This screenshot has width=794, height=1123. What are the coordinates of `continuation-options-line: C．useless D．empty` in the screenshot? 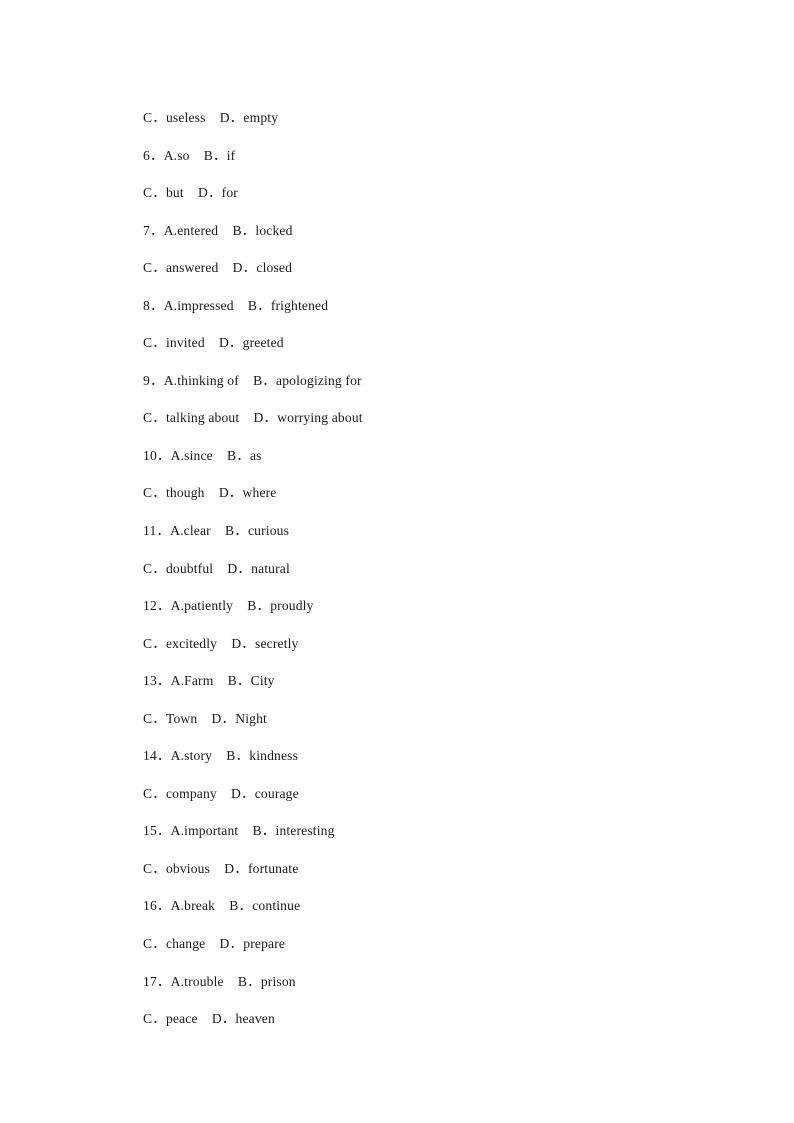 It's located at (211, 117).